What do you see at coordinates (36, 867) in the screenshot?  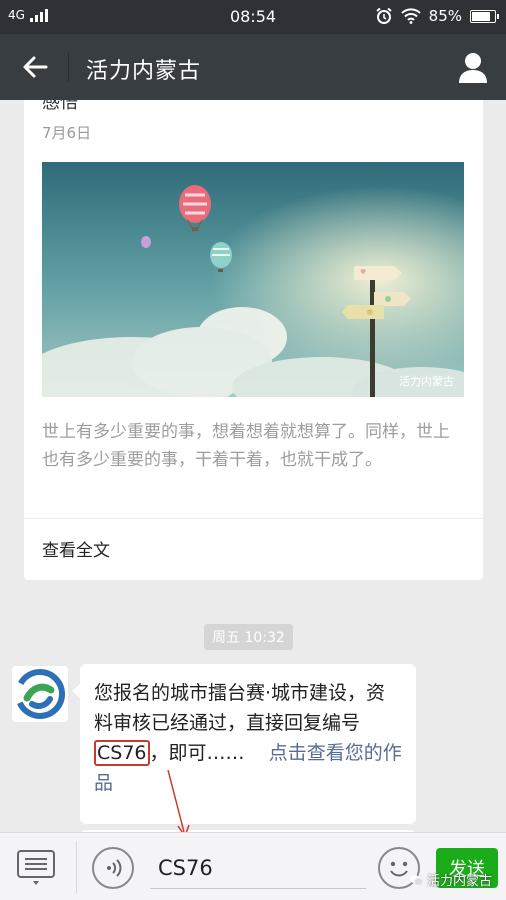 I see `menu-list-icon` at bounding box center [36, 867].